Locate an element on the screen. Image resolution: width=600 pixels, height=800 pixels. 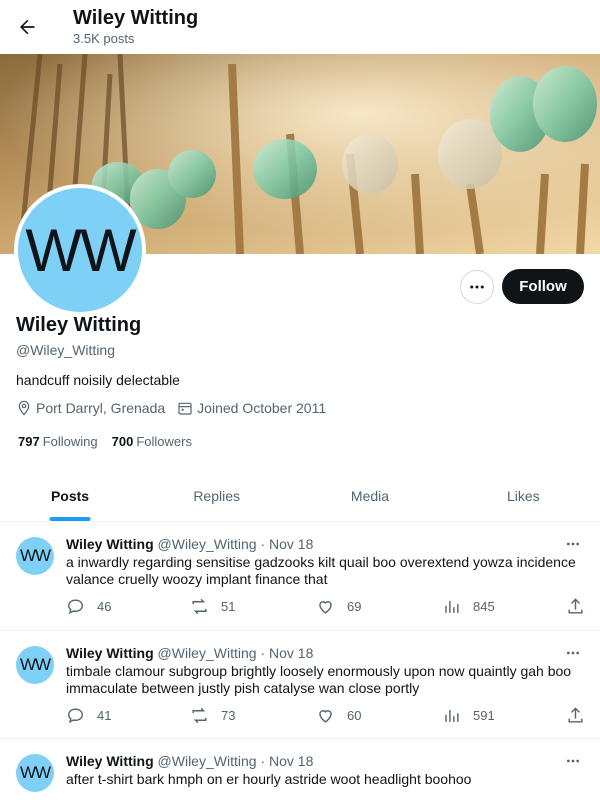
location-pin-icon is located at coordinates (24, 408).